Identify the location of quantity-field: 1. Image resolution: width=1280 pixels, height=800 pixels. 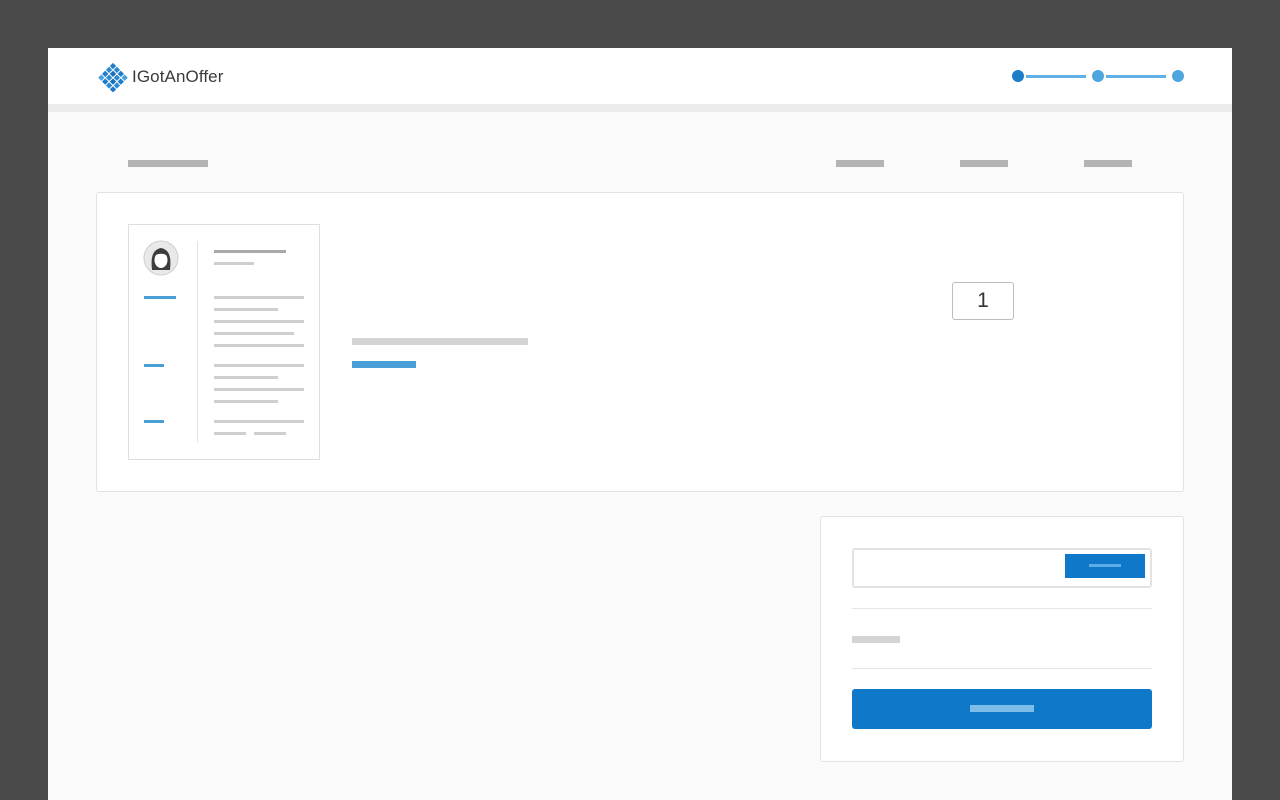
(983, 301).